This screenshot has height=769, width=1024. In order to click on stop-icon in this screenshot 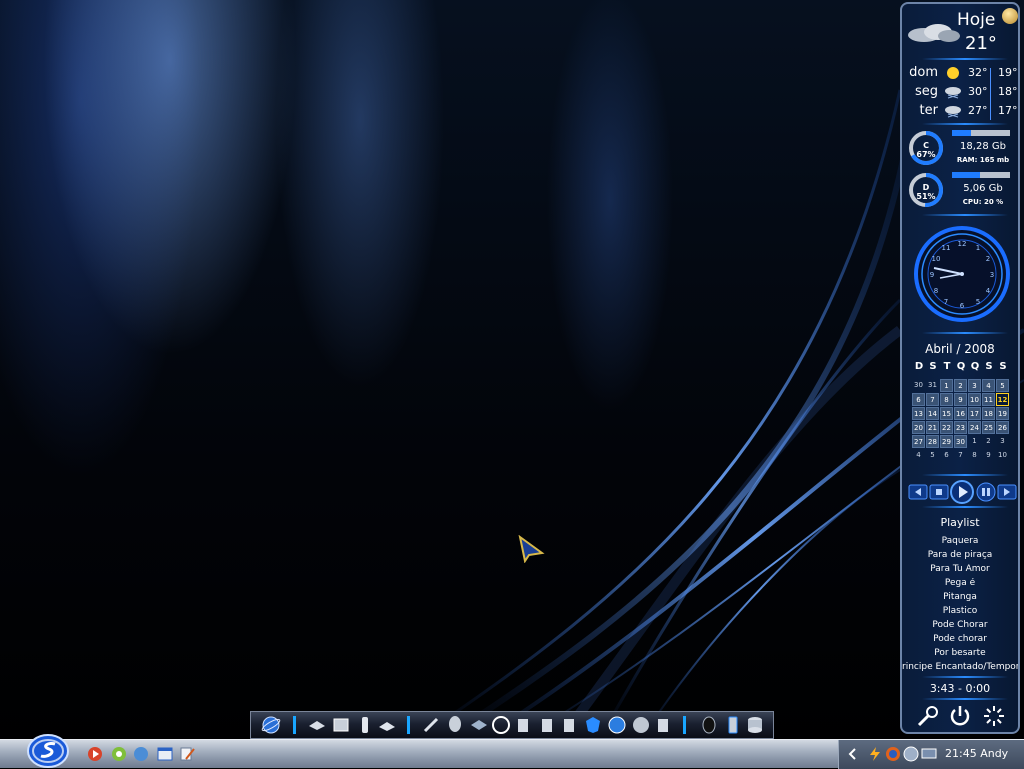, I will do `click(939, 492)`.